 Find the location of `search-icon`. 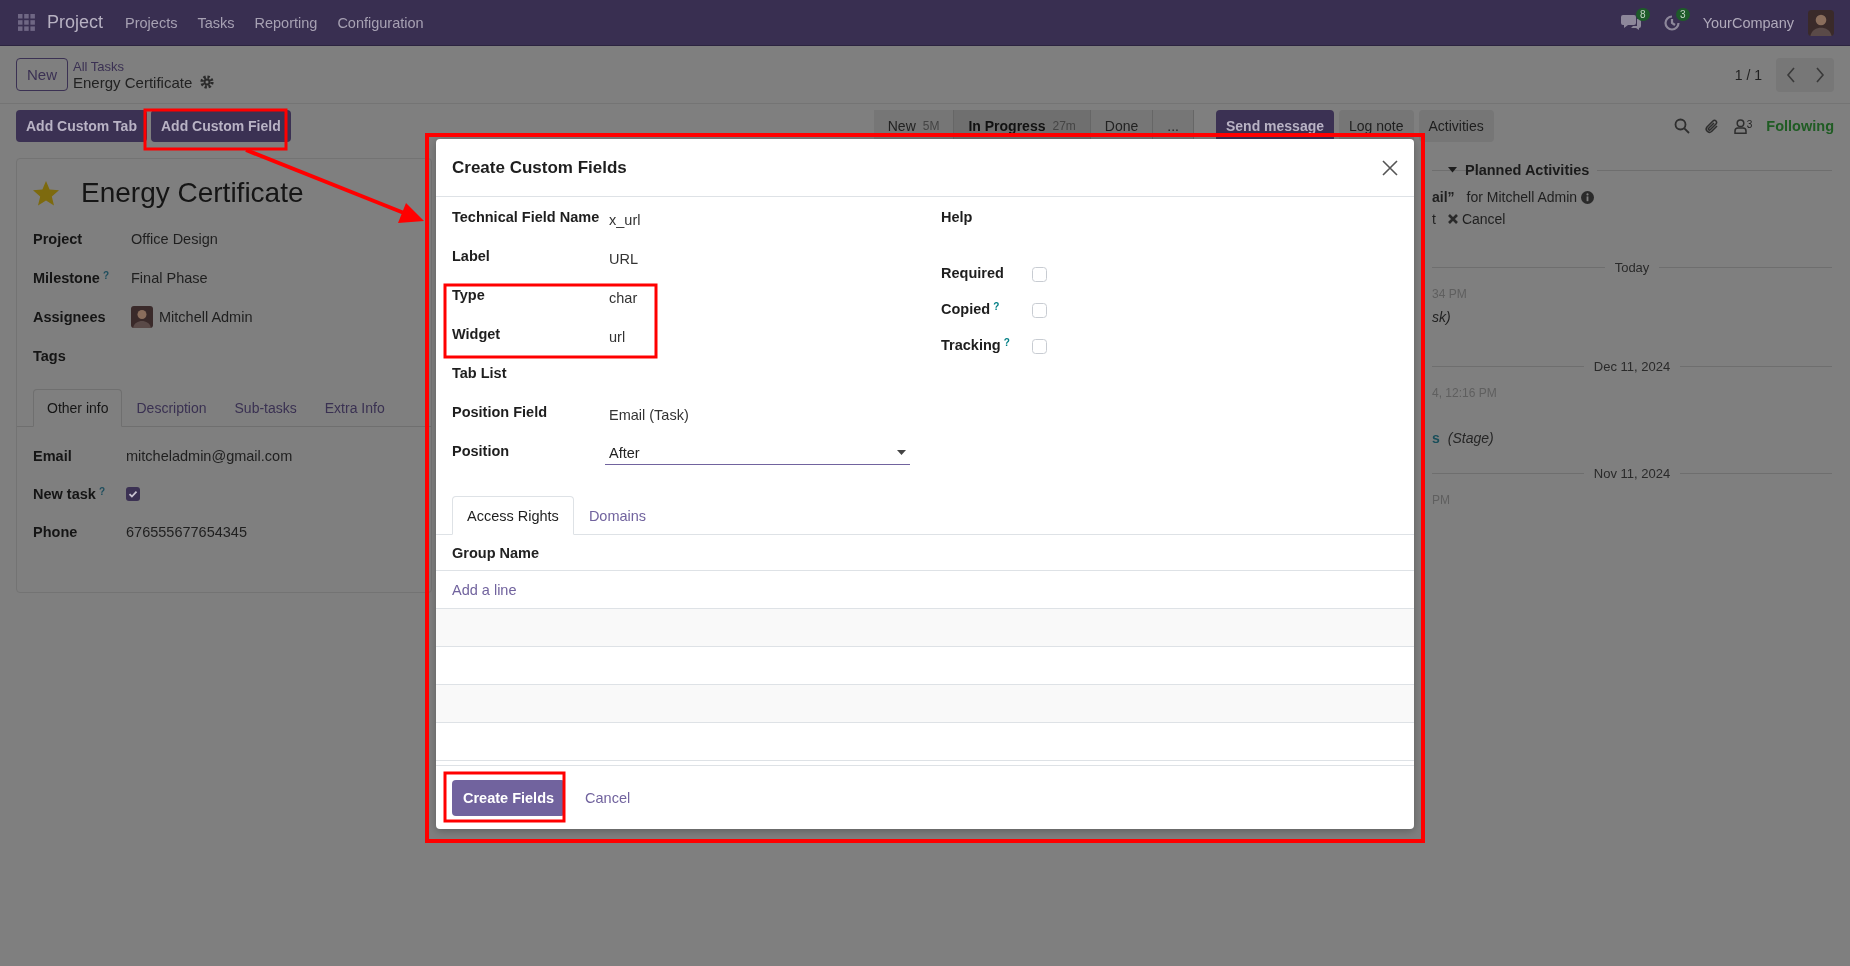

search-icon is located at coordinates (1681, 126).